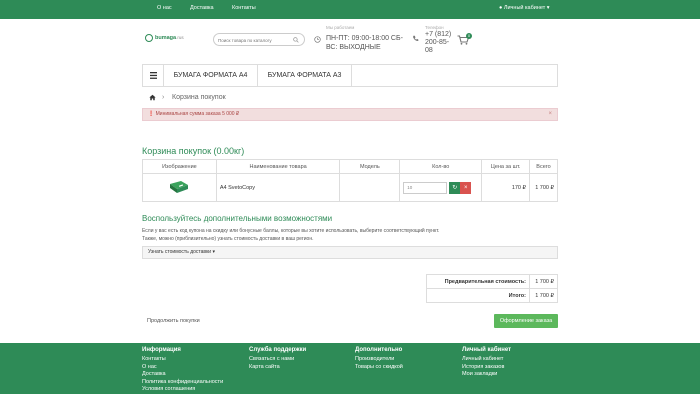  Describe the element at coordinates (278, 187) in the screenshot. I see `product-name-link: A4 SvetoCopy` at that location.